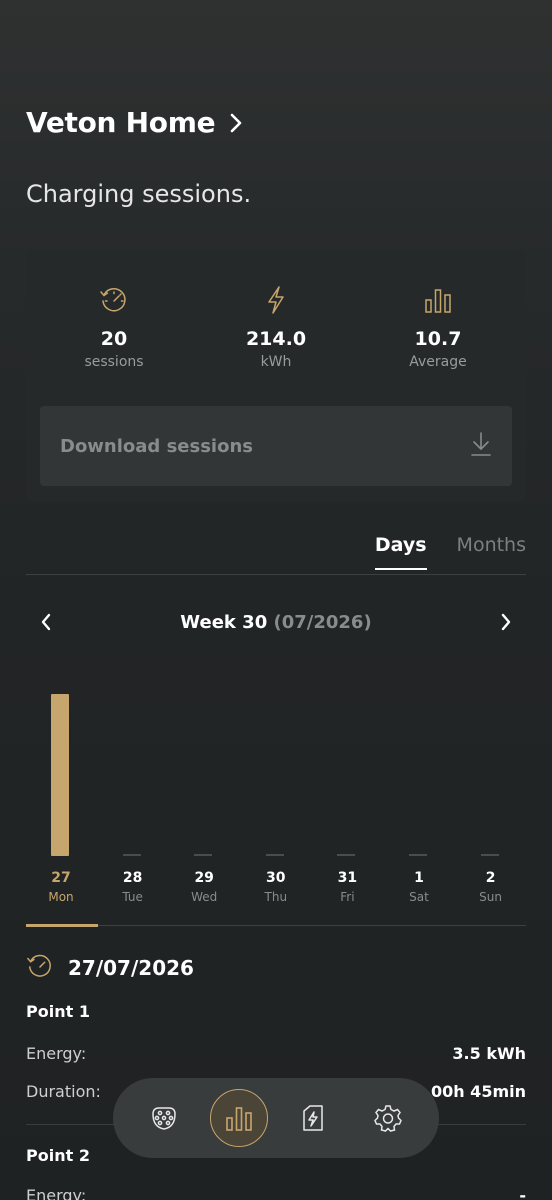 This screenshot has width=552, height=1200. Describe the element at coordinates (276, 1053) in the screenshot. I see `detail-row-energy: Energy: 3.5 kWh` at that location.